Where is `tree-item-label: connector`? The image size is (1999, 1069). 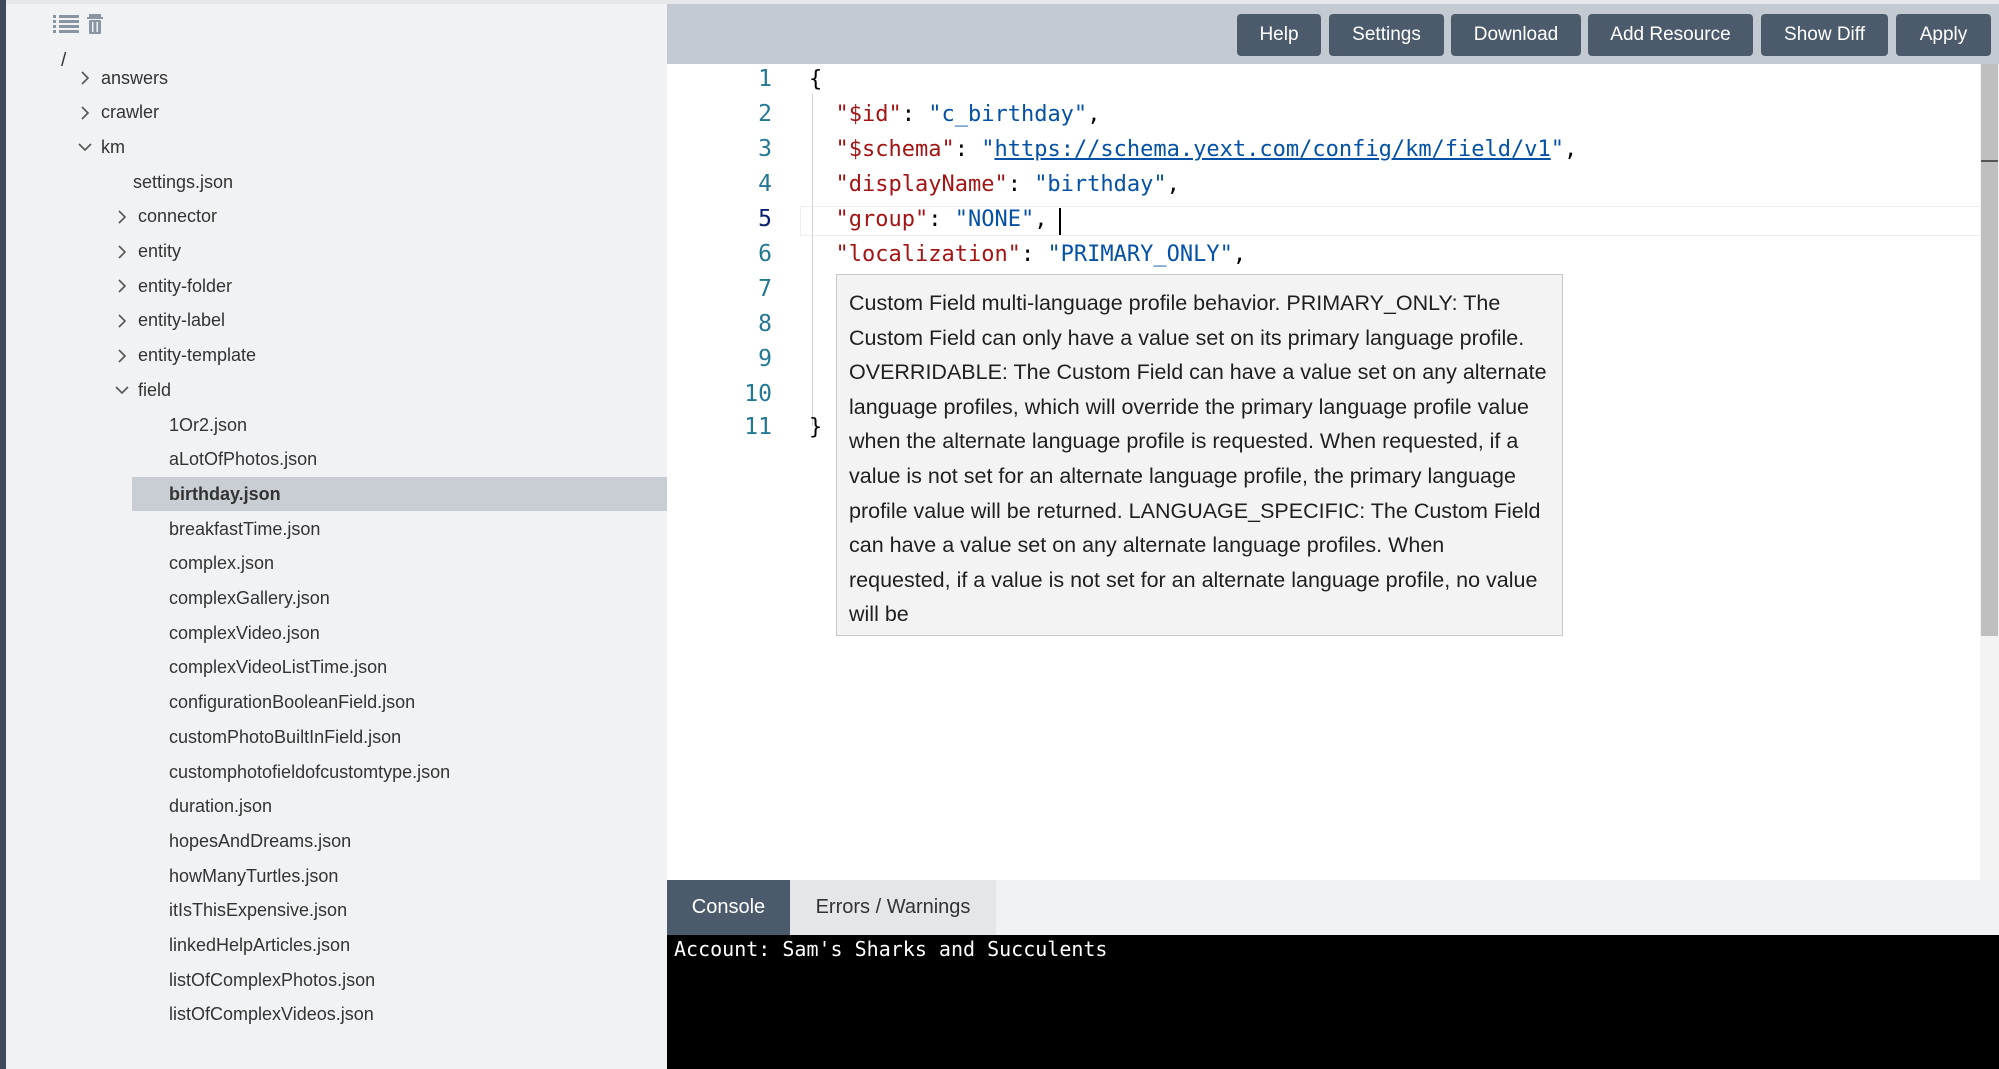 tree-item-label: connector is located at coordinates (178, 216).